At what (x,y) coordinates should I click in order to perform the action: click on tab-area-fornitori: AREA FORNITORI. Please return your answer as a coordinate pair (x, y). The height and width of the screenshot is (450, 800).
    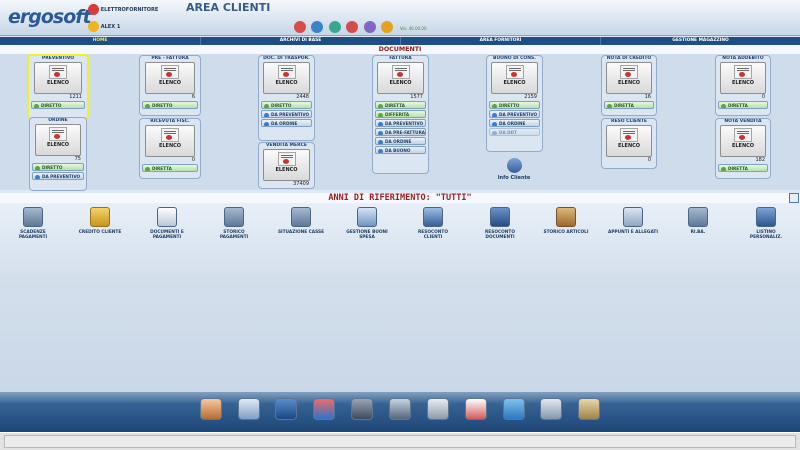
    Looking at the image, I should click on (500, 41).